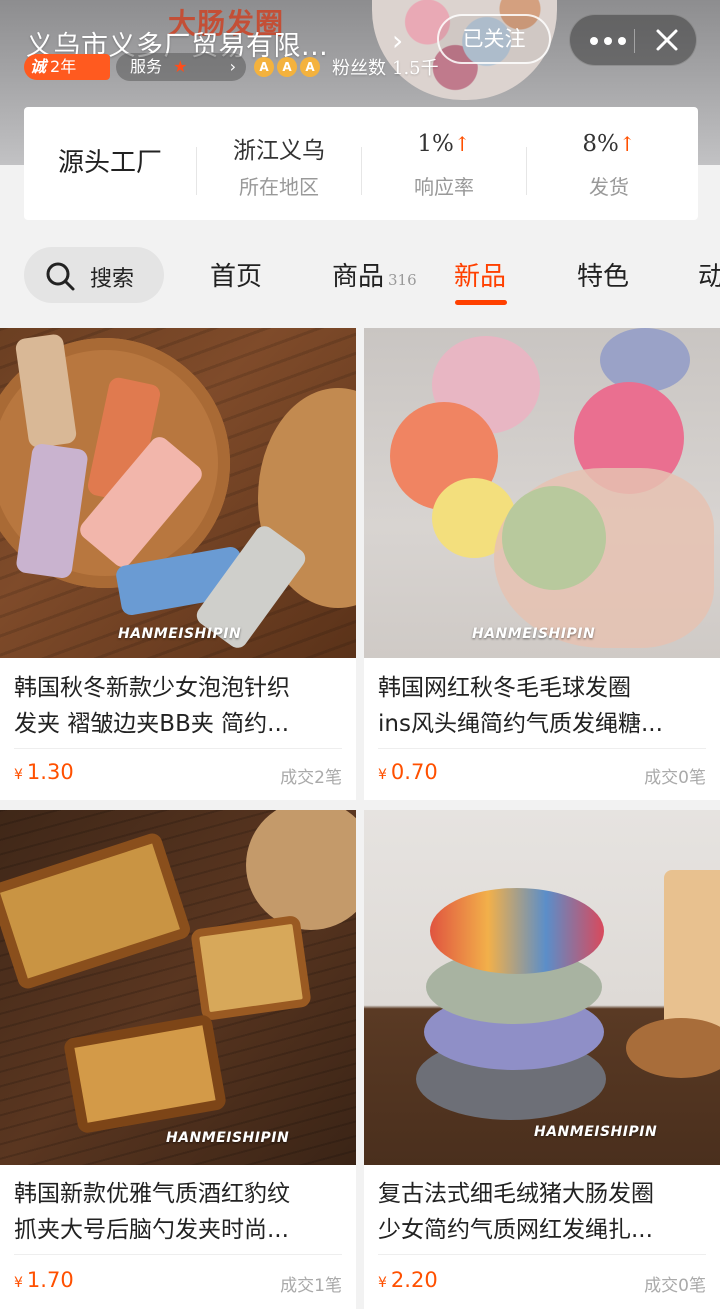 This screenshot has width=720, height=1309. Describe the element at coordinates (38, 66) in the screenshot. I see `integrity-mark: 诚` at that location.